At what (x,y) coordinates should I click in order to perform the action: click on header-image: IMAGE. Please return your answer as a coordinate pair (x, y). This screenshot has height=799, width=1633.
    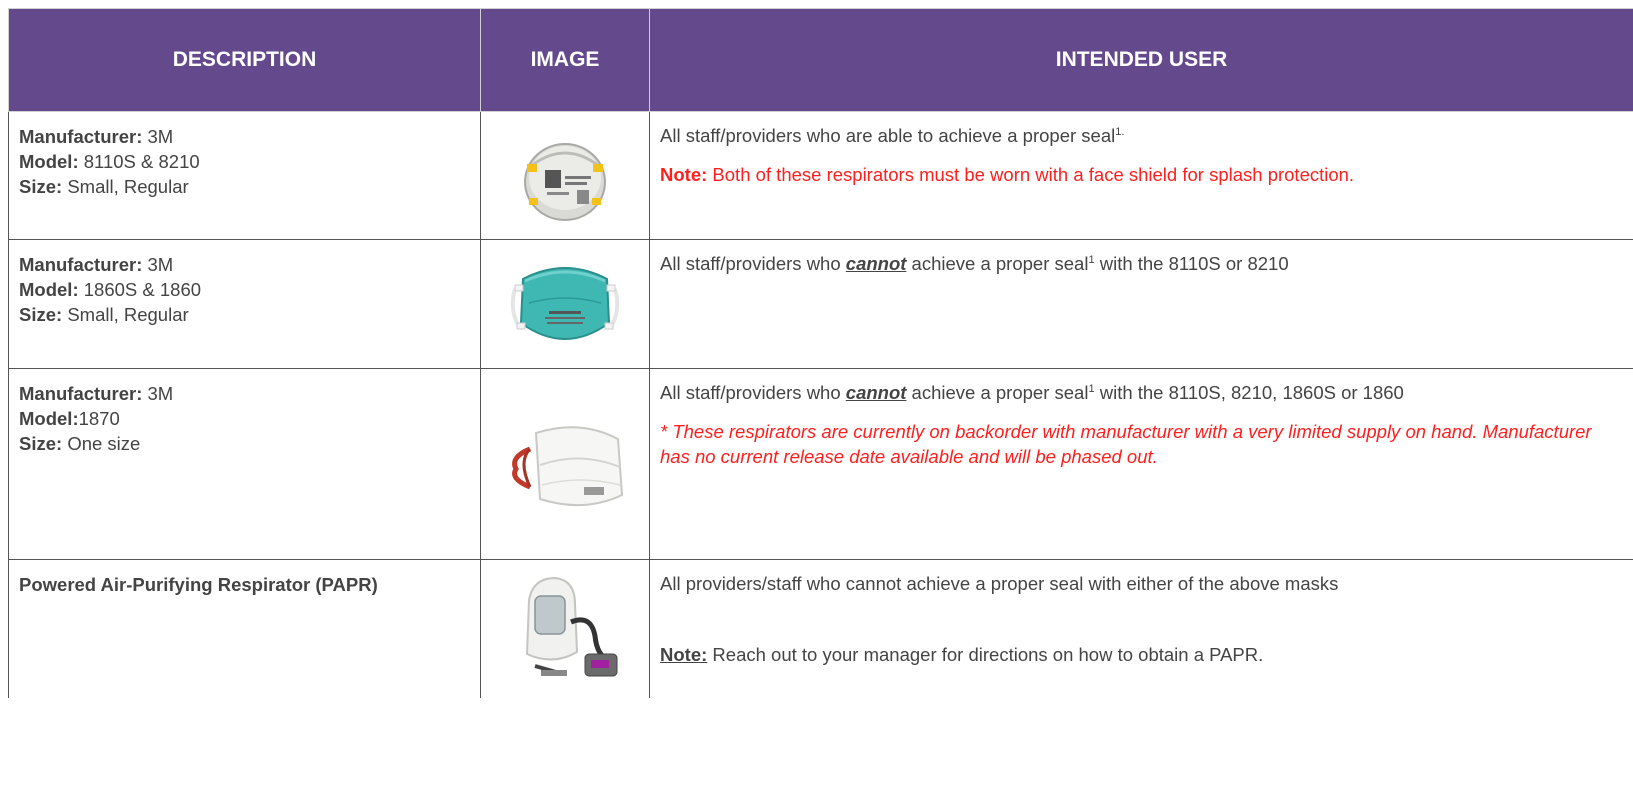
    Looking at the image, I should click on (565, 60).